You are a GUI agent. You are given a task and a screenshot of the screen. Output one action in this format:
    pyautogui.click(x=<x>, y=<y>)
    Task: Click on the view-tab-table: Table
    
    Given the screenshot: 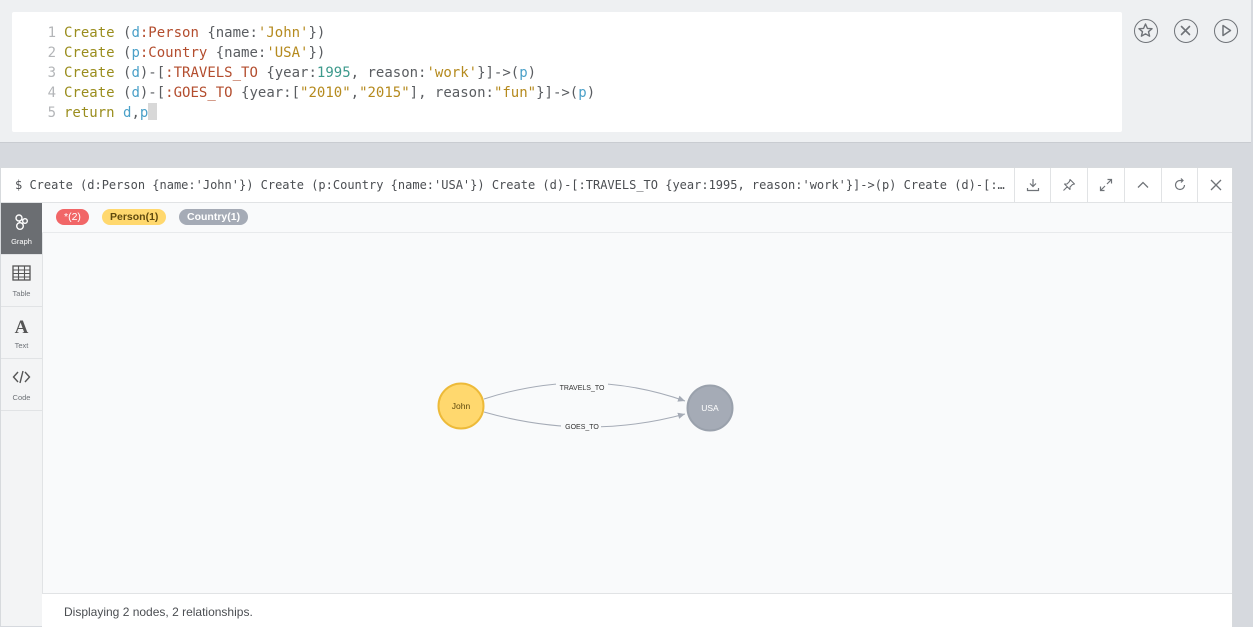 What is the action you would take?
    pyautogui.click(x=21, y=281)
    